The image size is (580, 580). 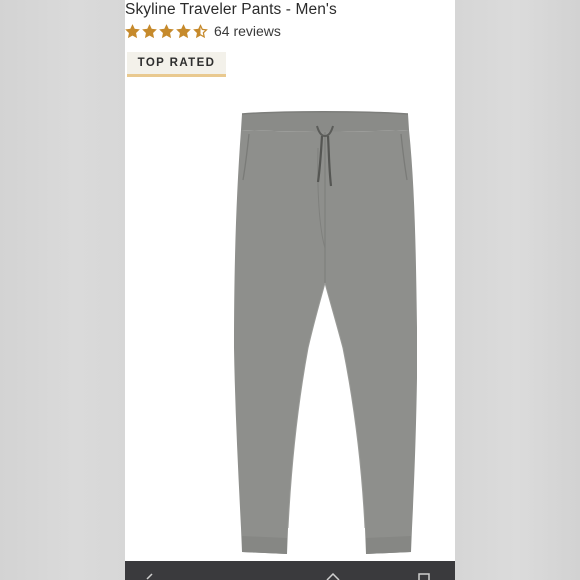 What do you see at coordinates (290, 570) in the screenshot?
I see `bottom-navigation-bar` at bounding box center [290, 570].